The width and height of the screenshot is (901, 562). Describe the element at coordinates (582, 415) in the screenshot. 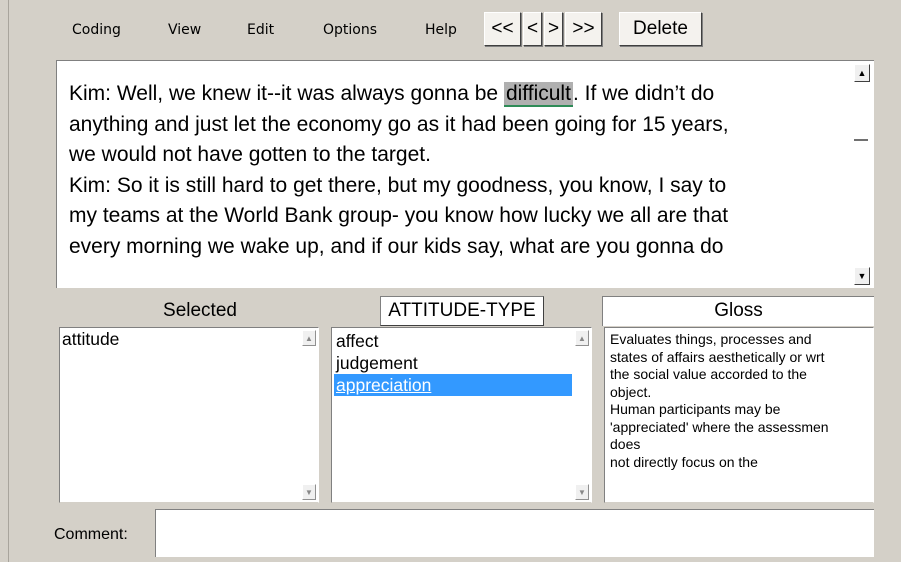

I see `category-list-scrollbar: ▲ ▼` at that location.